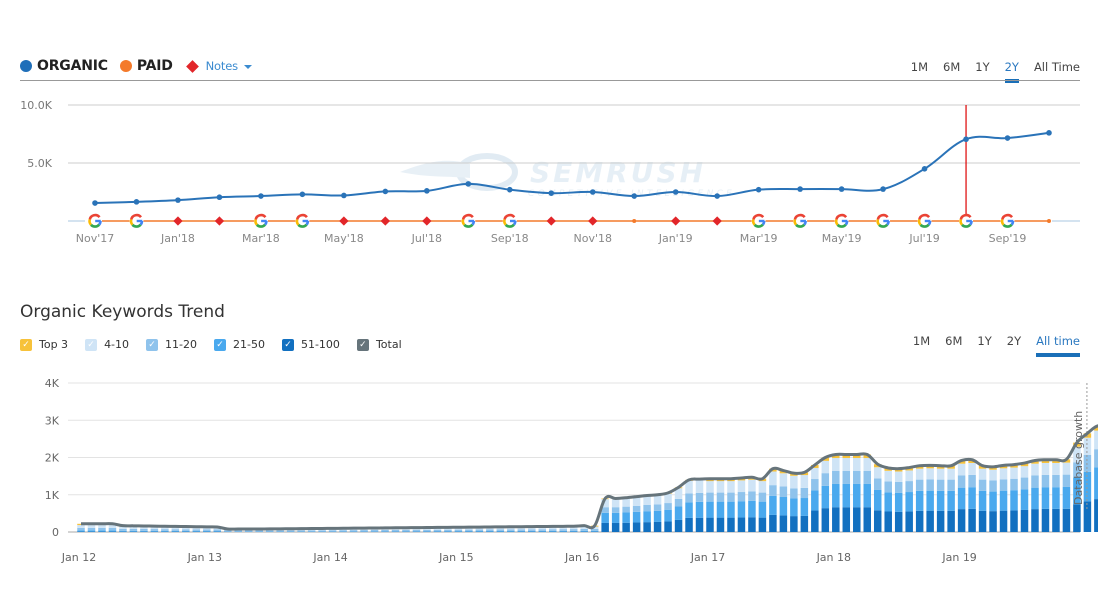  I want to click on legend-4-10: ✓ 4-10, so click(107, 344).